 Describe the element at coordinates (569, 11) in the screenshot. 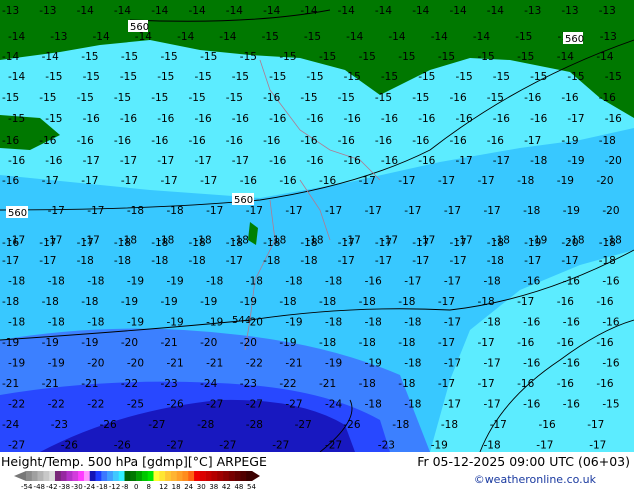

I see `temperature-label: -13` at that location.